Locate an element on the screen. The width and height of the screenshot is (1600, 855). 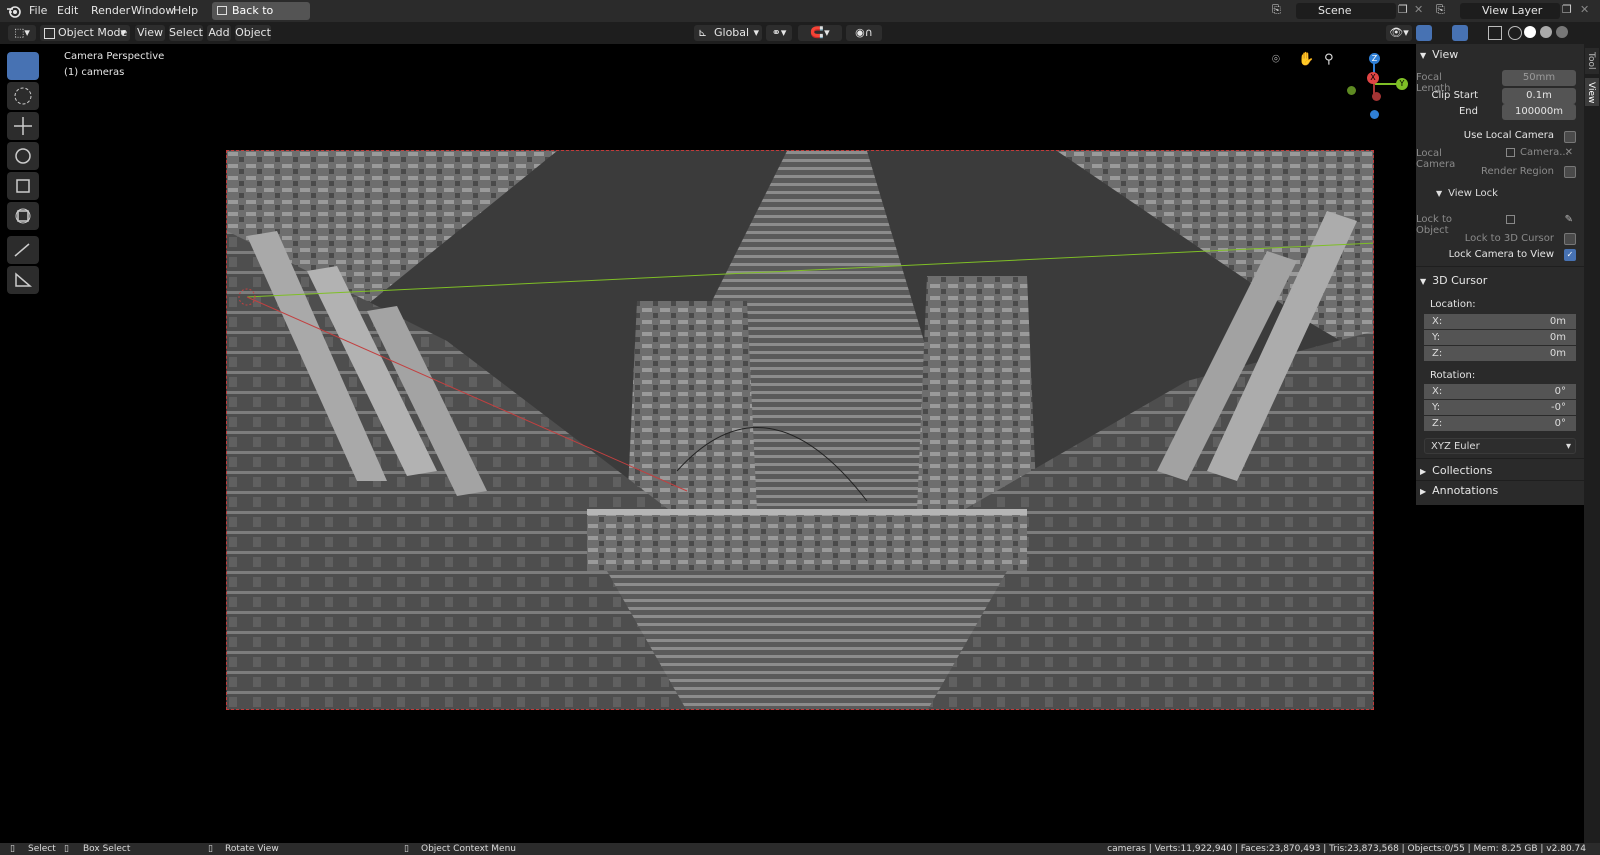
clip-end-field: 100000m is located at coordinates (1539, 112).